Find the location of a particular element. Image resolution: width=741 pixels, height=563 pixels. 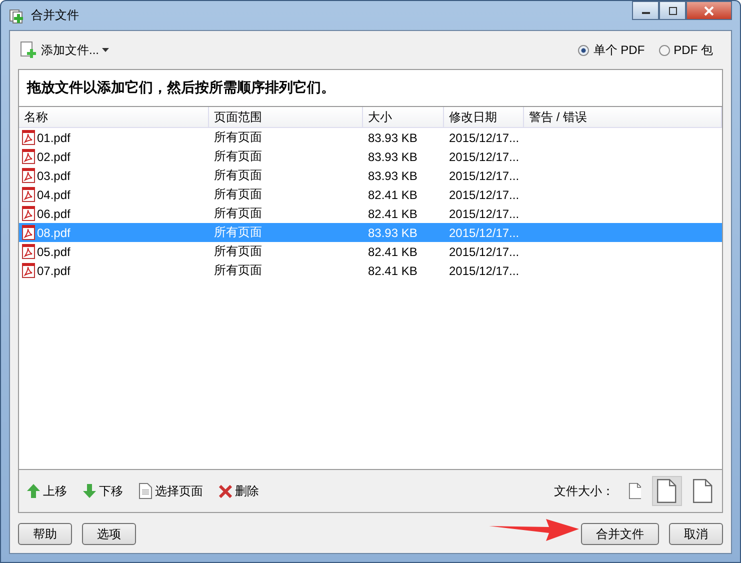

caret-icon is located at coordinates (106, 50).